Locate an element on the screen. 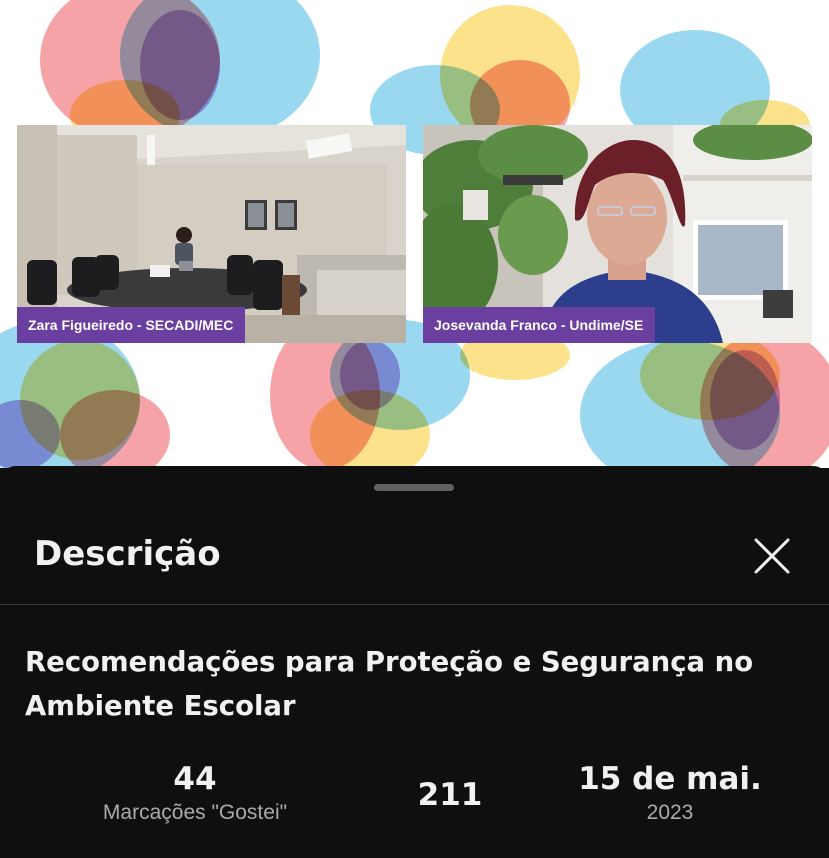  close-icon is located at coordinates (772, 556).